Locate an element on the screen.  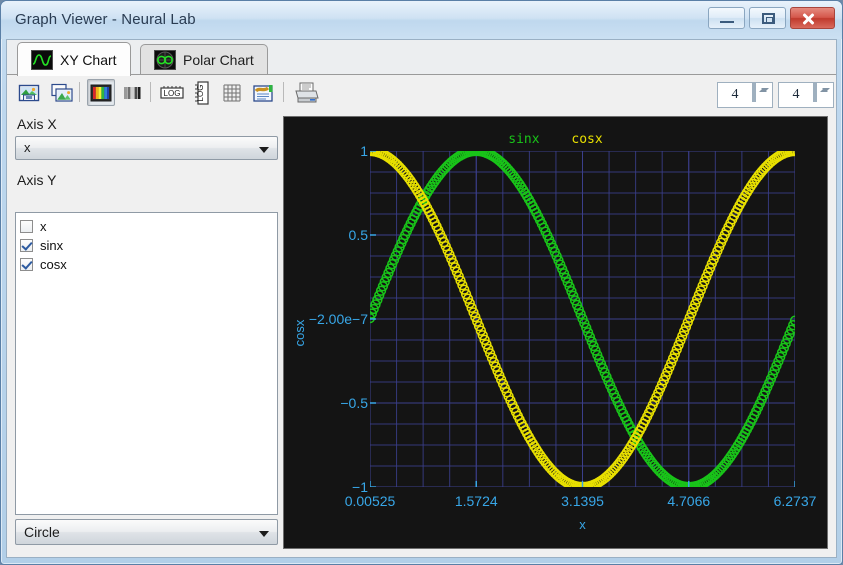
x-tick-label: 1.5724 is located at coordinates (476, 501).